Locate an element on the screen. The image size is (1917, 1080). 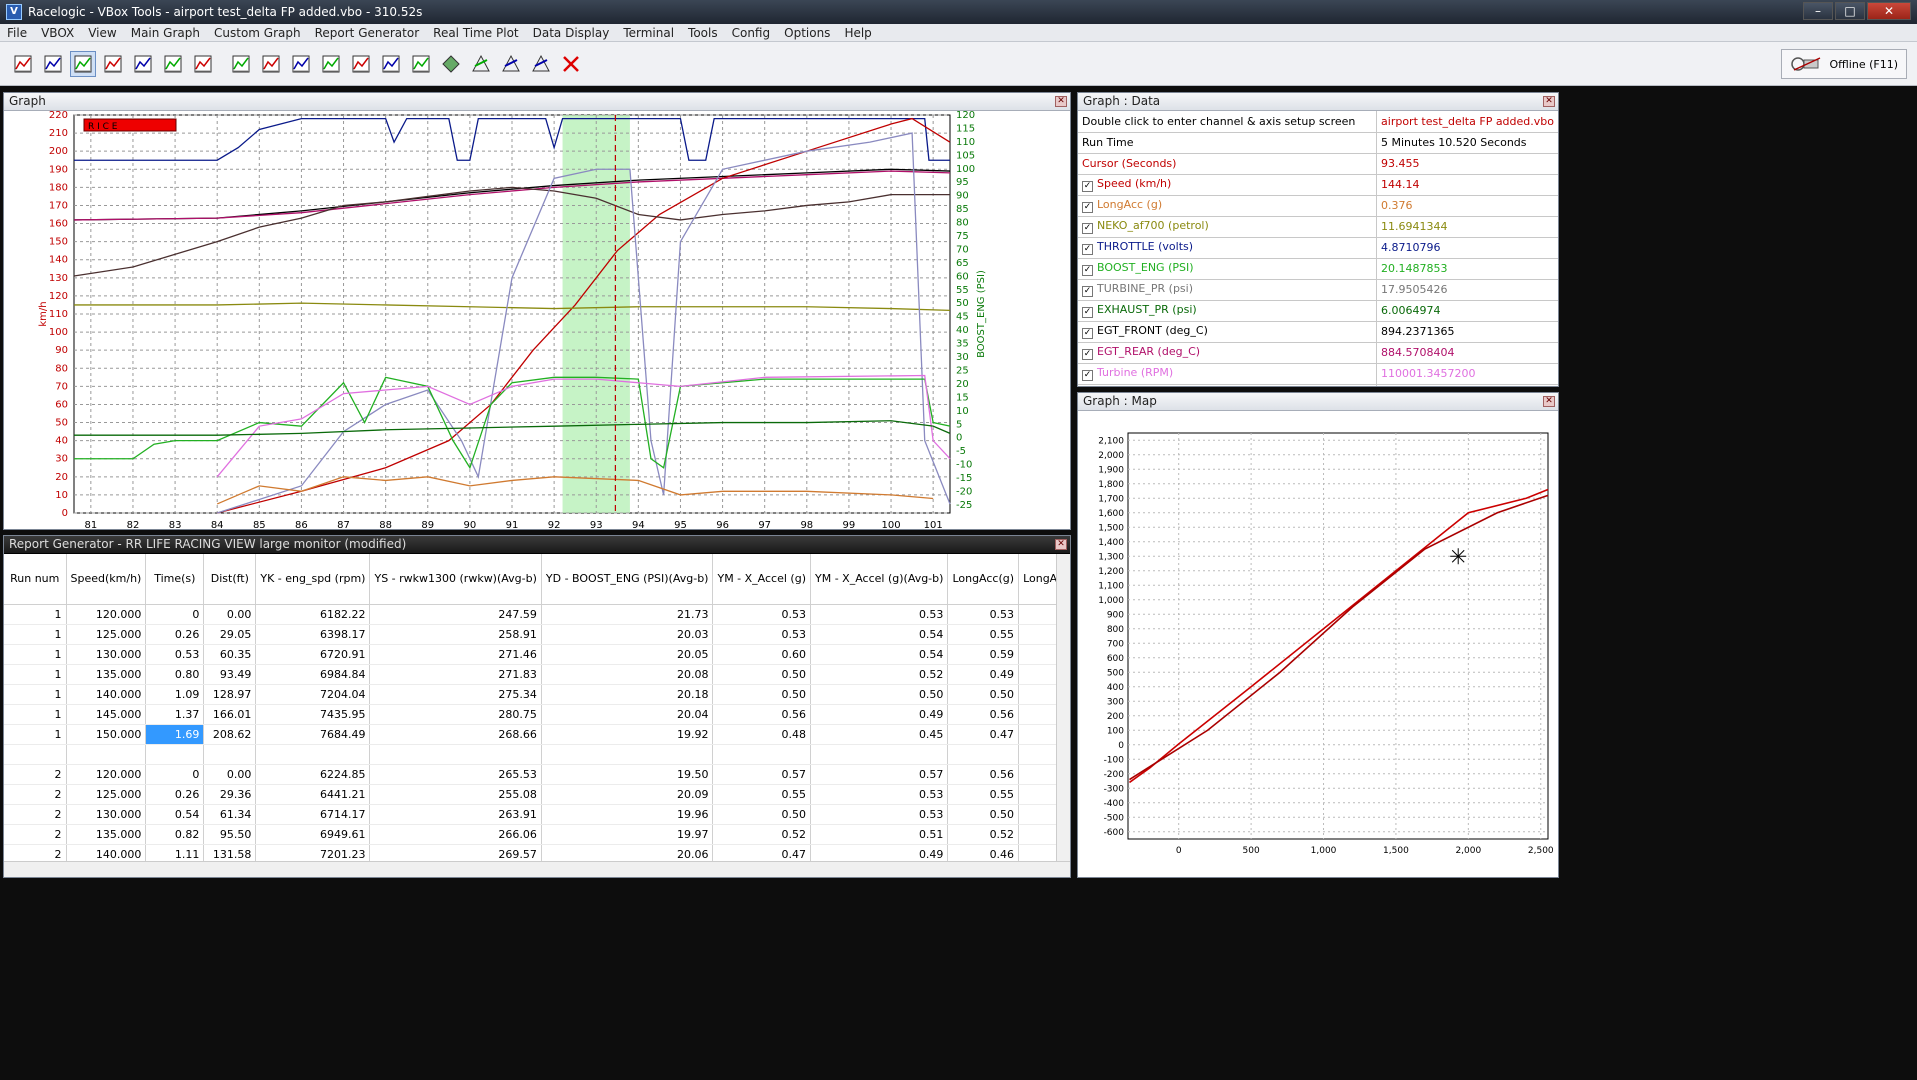
table-icon is located at coordinates (421, 64).